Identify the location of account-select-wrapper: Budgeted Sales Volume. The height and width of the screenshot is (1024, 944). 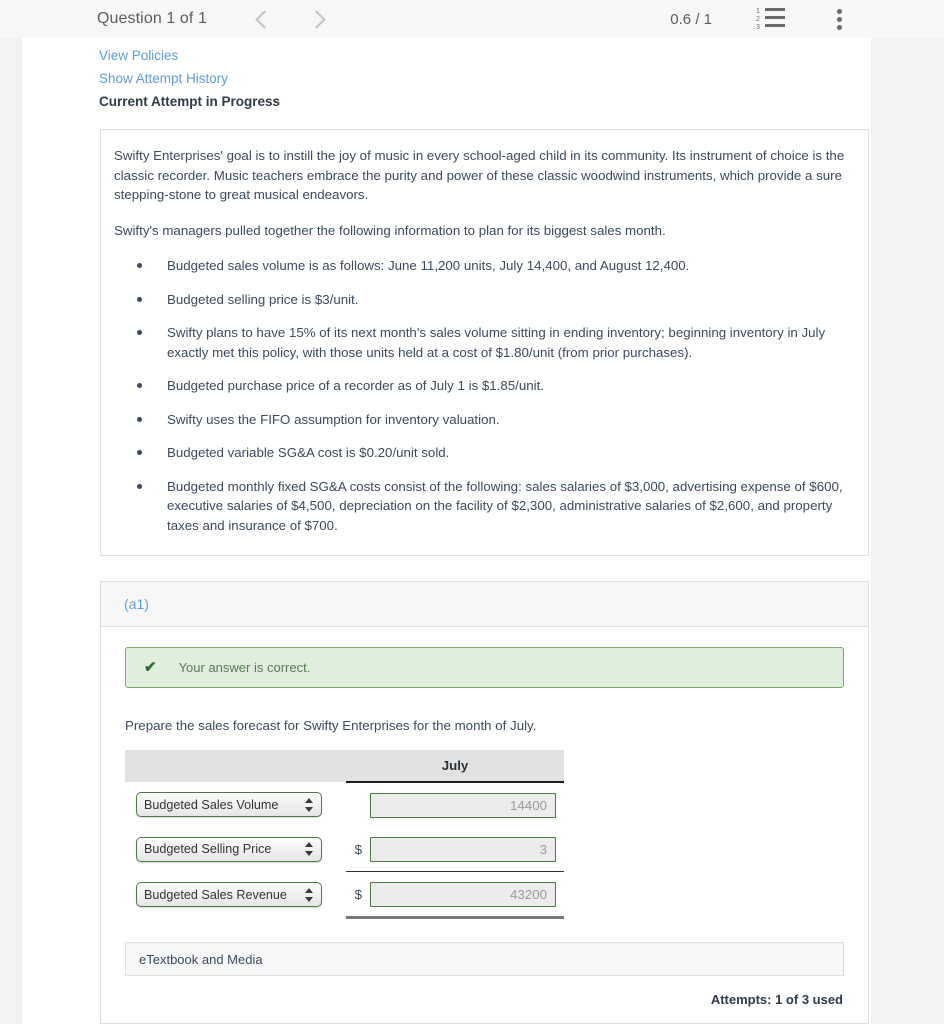
(229, 804).